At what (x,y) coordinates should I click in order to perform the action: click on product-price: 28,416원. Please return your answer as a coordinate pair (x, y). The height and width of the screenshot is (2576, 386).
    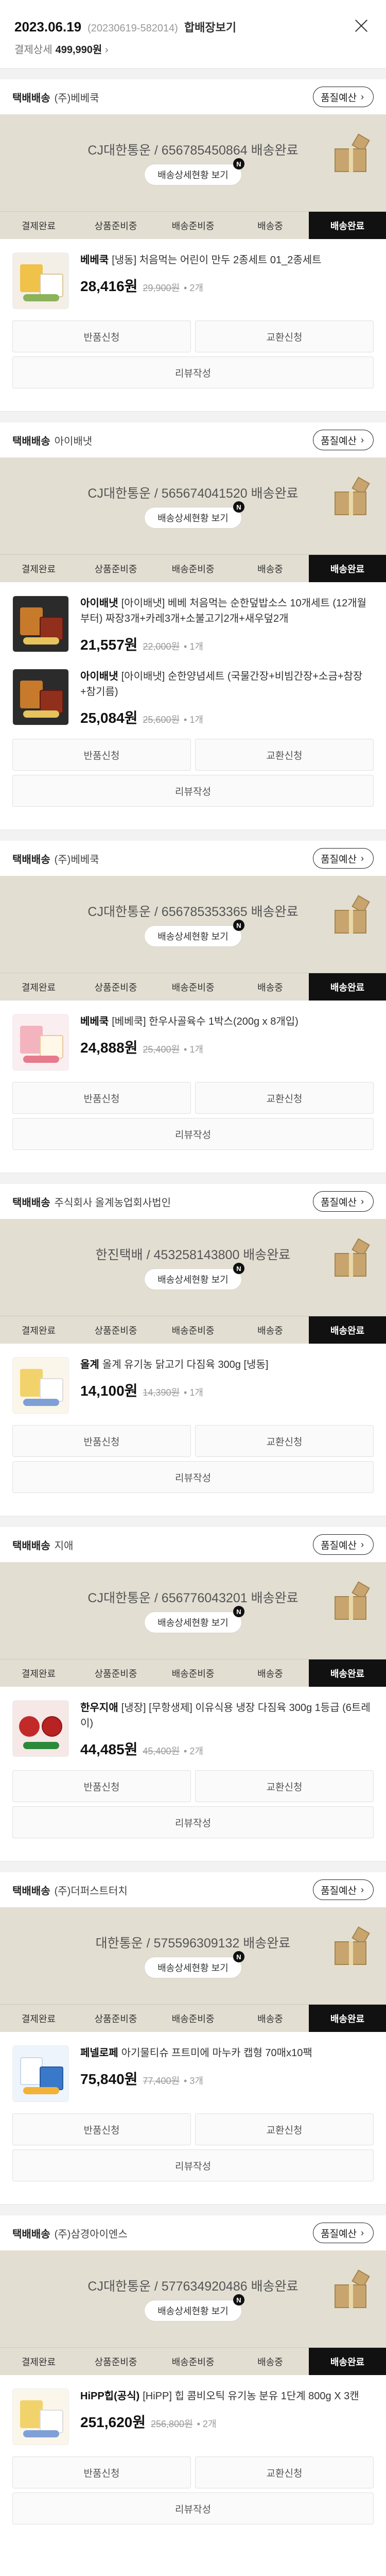
    Looking at the image, I should click on (109, 286).